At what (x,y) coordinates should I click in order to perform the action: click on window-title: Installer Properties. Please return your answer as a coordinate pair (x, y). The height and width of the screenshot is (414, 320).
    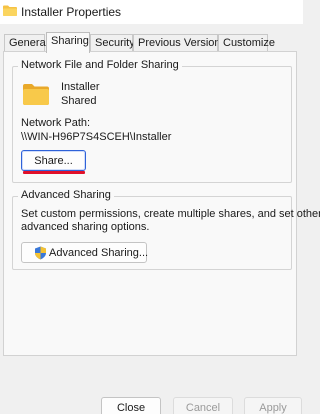
    Looking at the image, I should click on (71, 12).